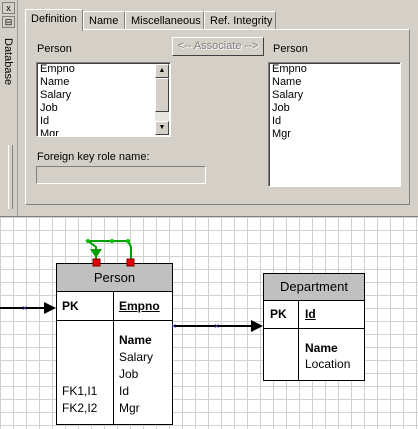 This screenshot has width=418, height=429. I want to click on right-list-item: Job, so click(334, 108).